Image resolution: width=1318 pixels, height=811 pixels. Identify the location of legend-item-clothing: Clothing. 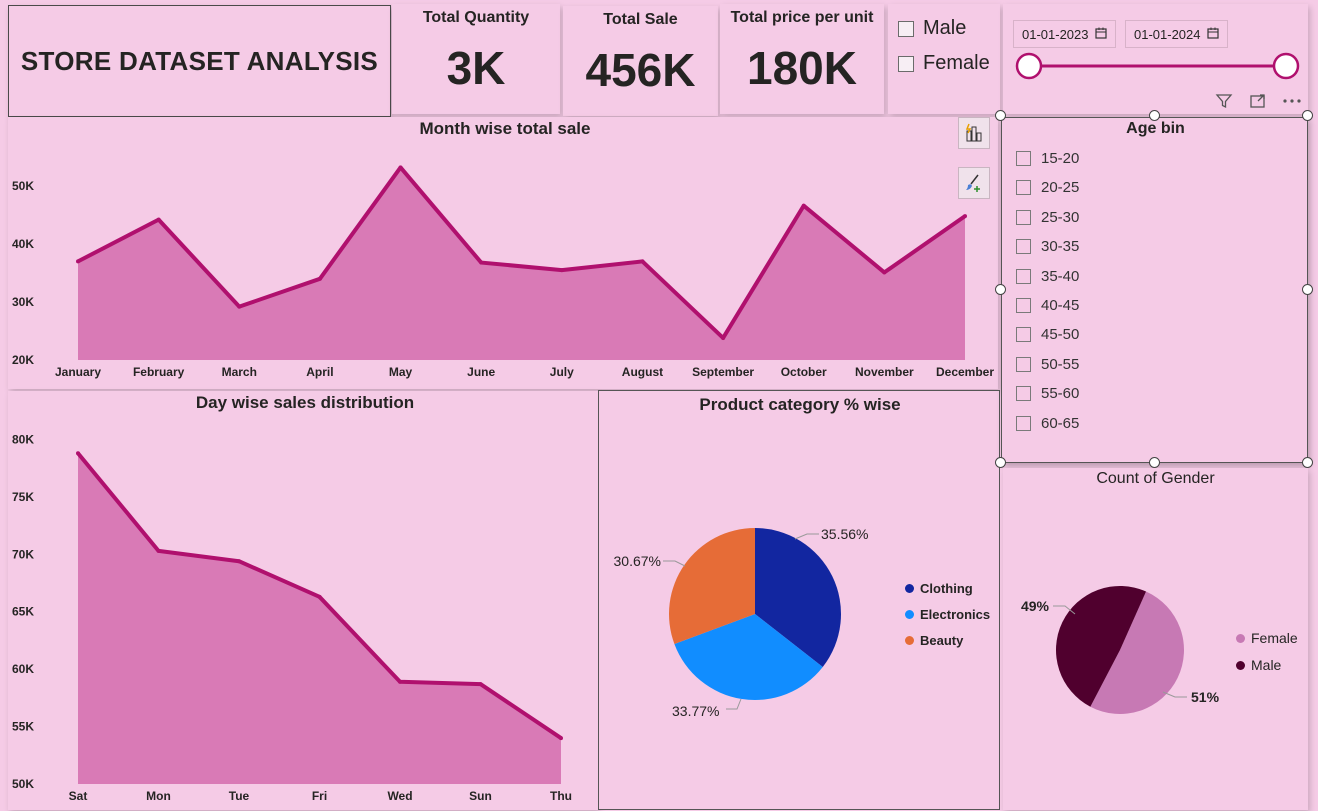
(939, 588).